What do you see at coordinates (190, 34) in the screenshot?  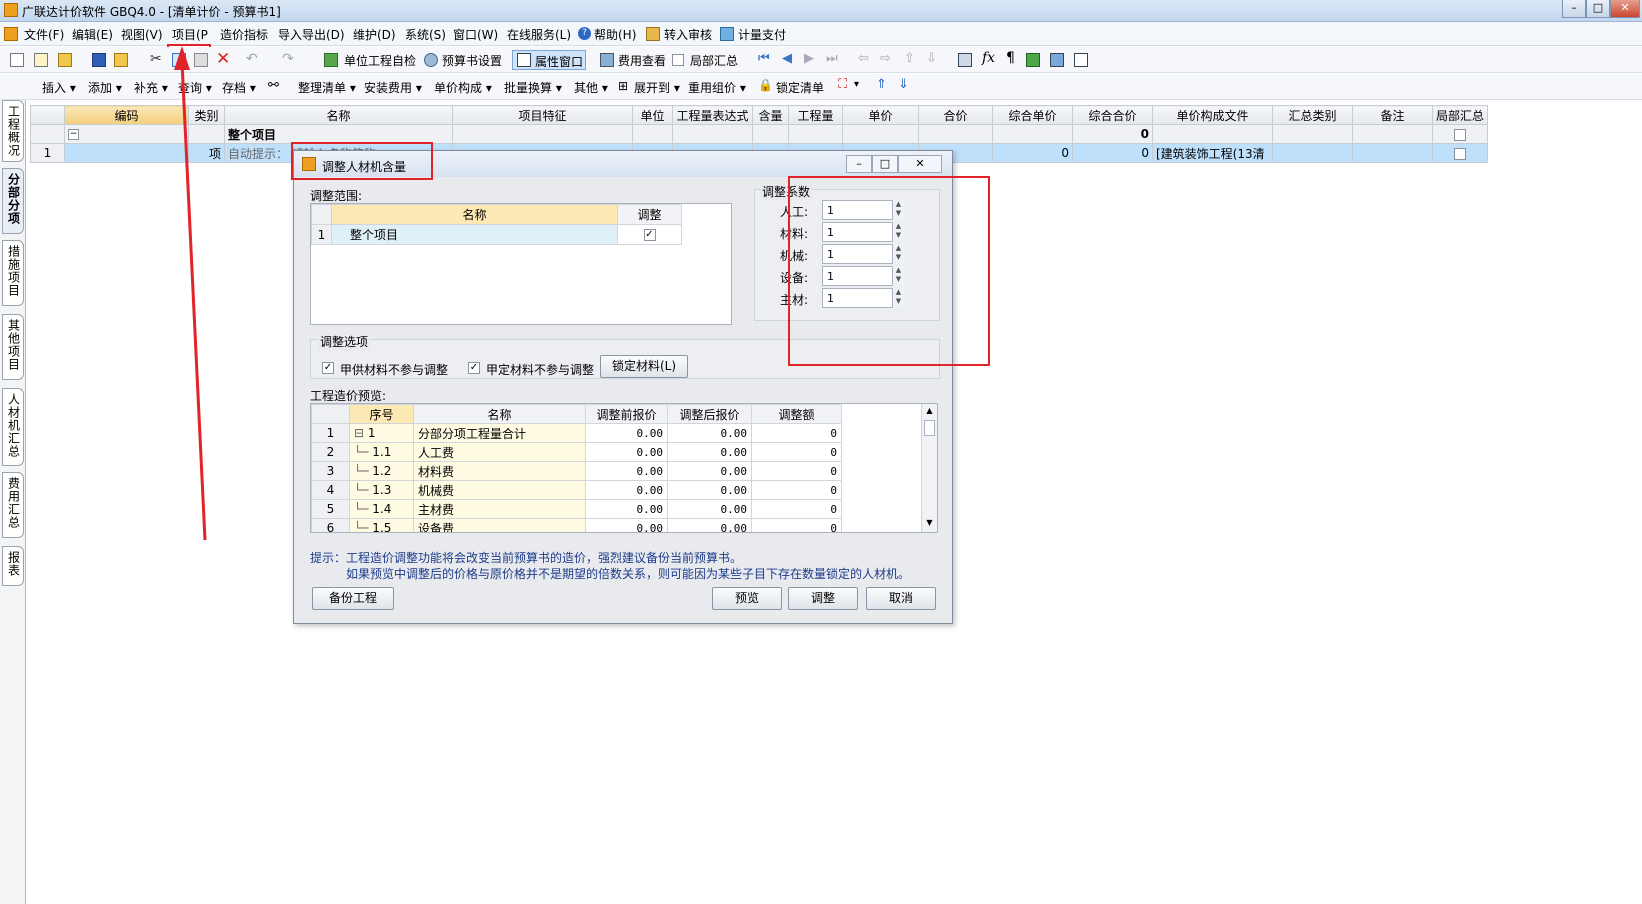 I see `menu-project: 项目(P` at bounding box center [190, 34].